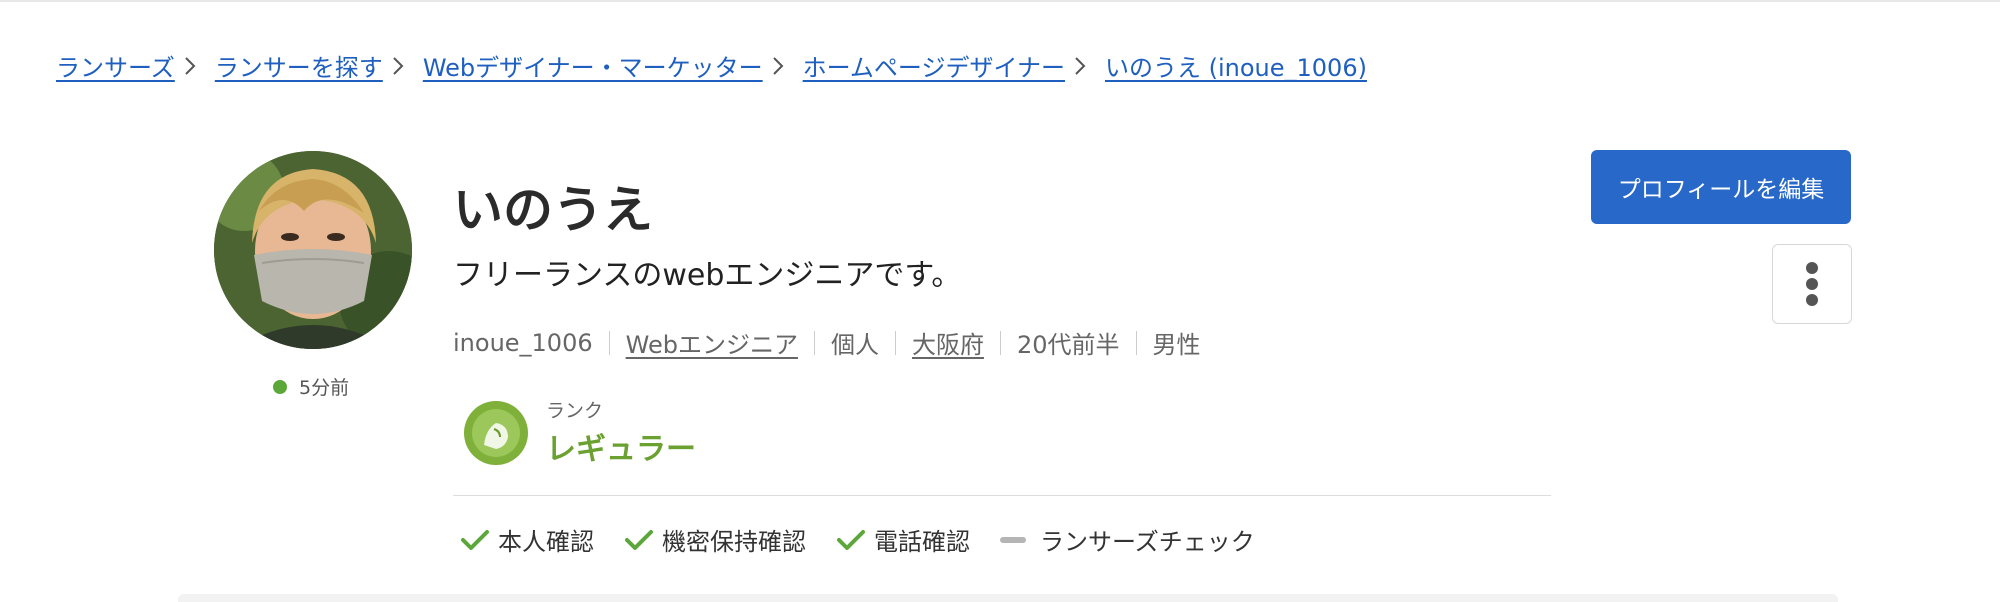  I want to click on breadcrumb-link: いのうえ (inoue_1006), so click(1236, 68).